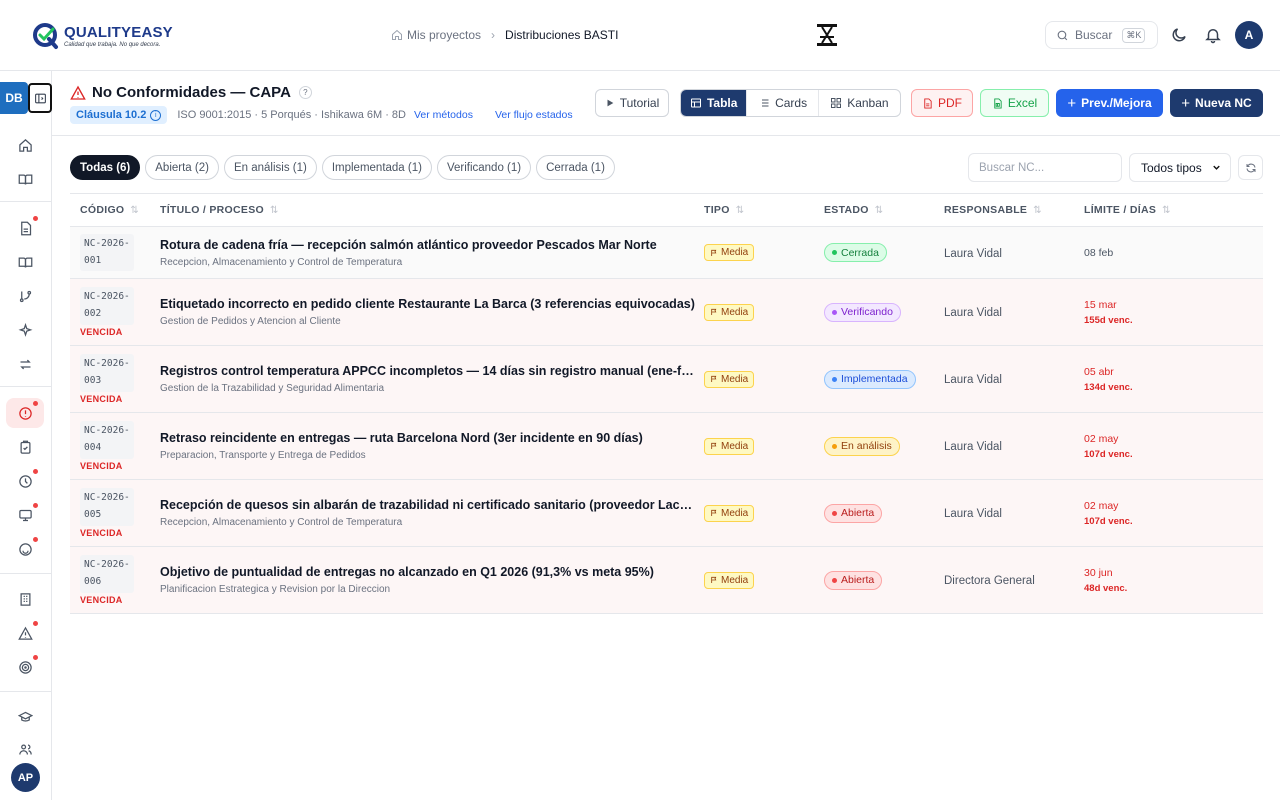 The image size is (1280, 800). Describe the element at coordinates (115, 210) in the screenshot. I see `col-code: CÓDIGO ⇅` at that location.